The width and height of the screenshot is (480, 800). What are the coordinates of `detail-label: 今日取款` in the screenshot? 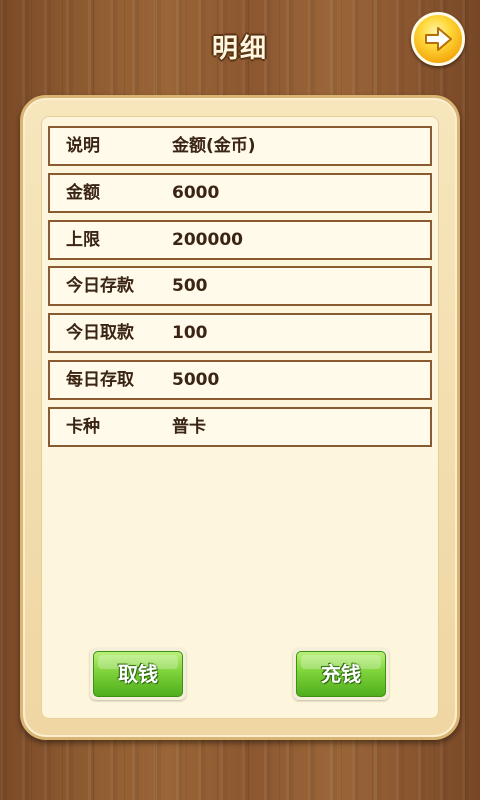 It's located at (100, 333).